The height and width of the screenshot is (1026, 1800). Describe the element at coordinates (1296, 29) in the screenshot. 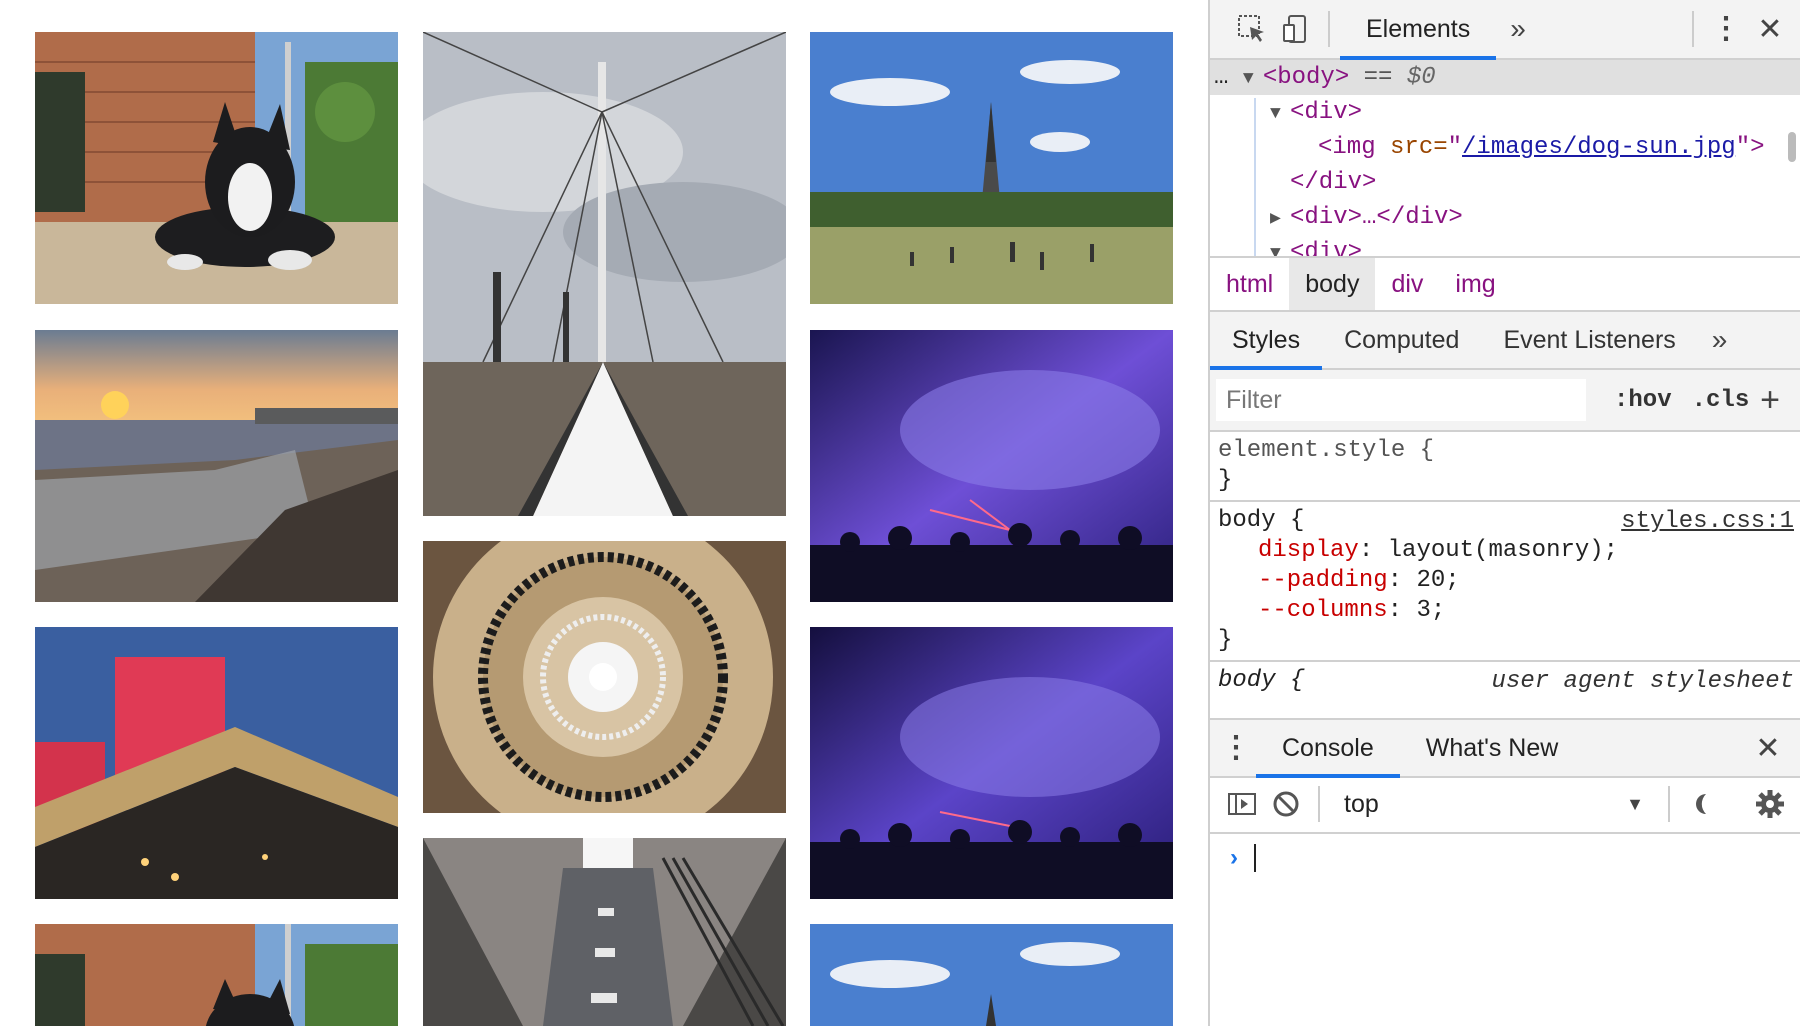

I see `device-toolbar-icon` at that location.